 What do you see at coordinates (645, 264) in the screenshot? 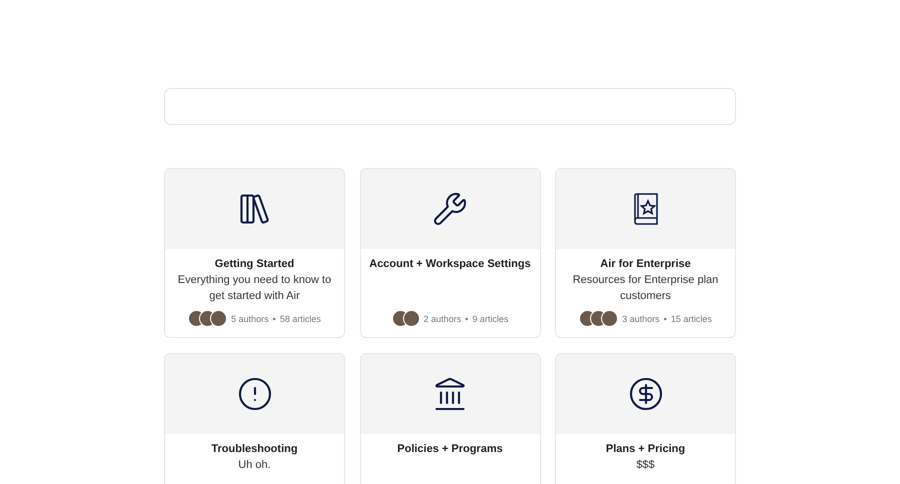
I see `category-title: Air for Enterprise` at bounding box center [645, 264].